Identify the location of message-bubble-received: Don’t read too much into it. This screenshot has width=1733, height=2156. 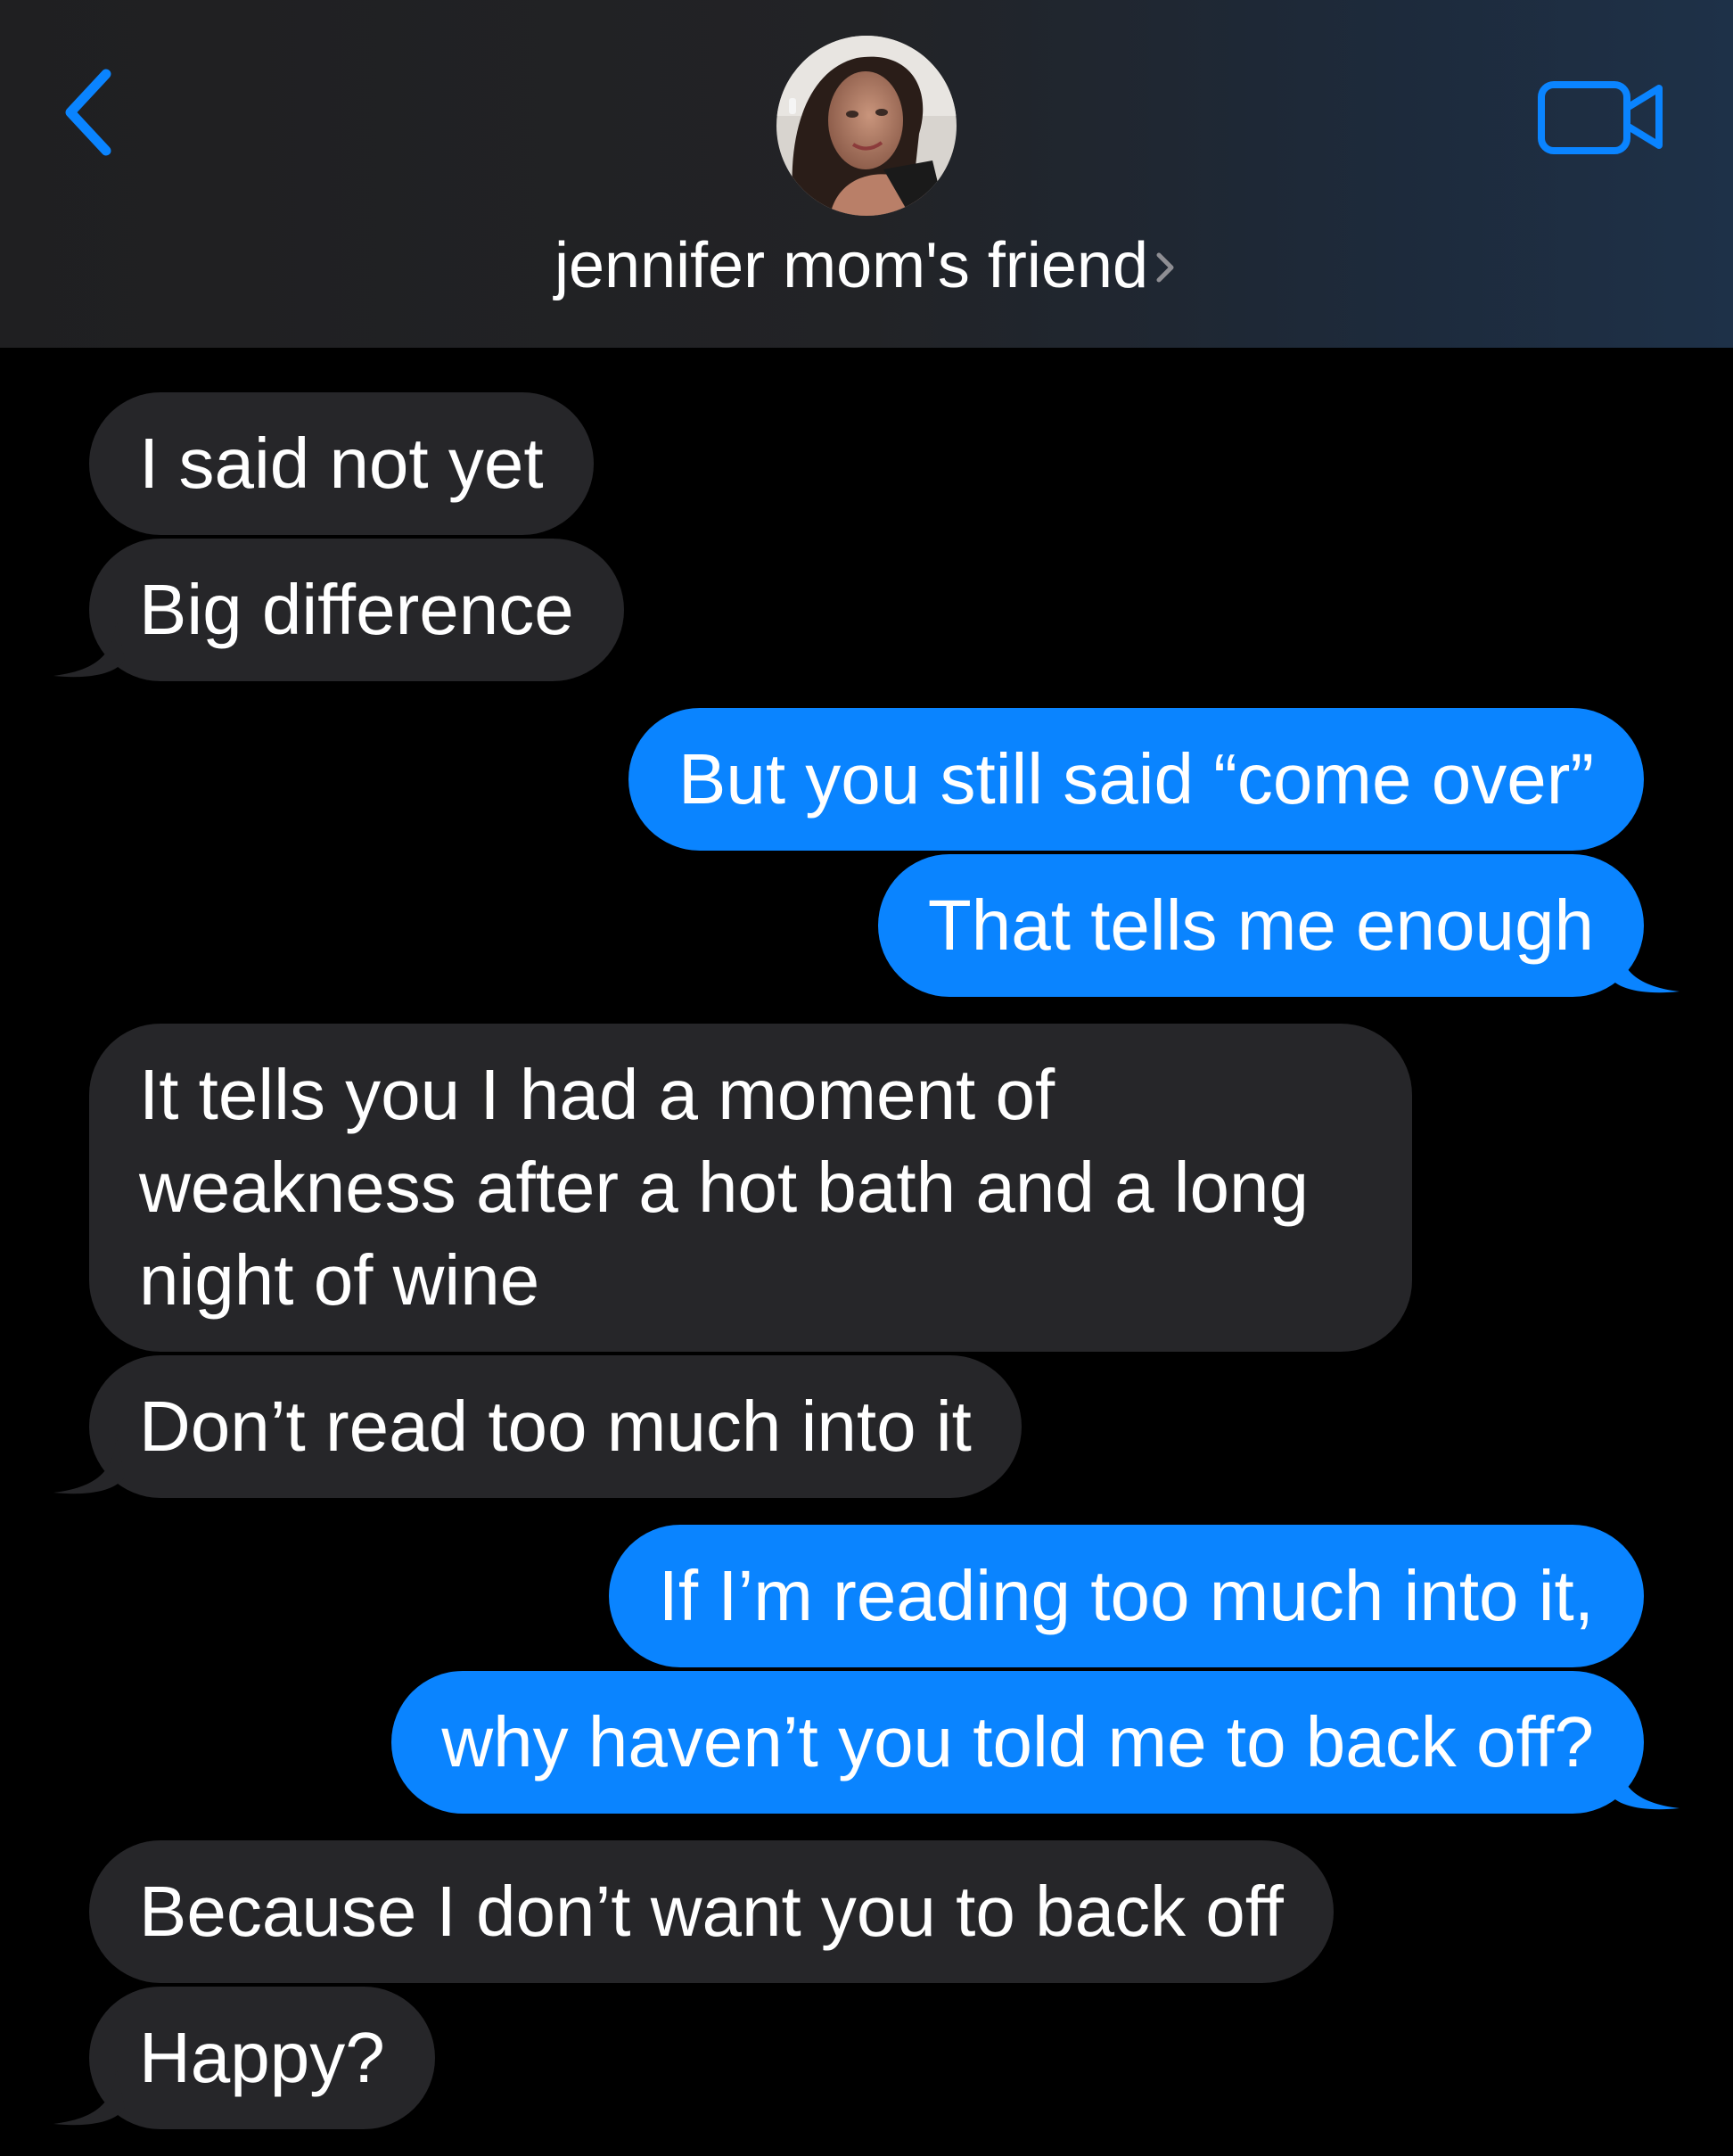
(555, 1426).